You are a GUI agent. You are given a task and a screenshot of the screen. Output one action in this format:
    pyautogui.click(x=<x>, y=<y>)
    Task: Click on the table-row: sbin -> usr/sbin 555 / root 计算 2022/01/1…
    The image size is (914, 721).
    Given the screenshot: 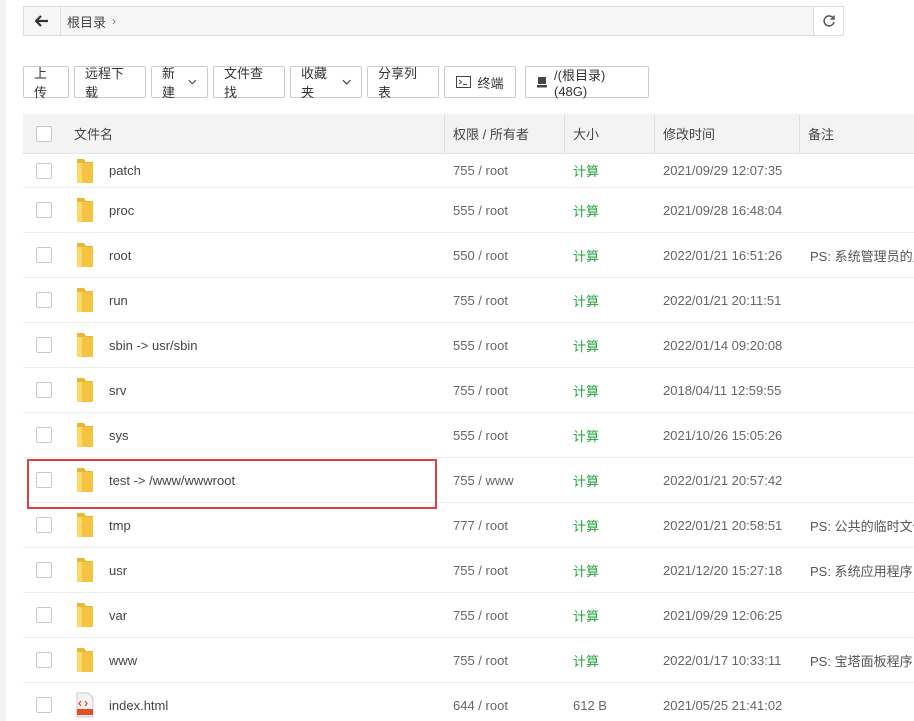 What is the action you would take?
    pyautogui.click(x=468, y=345)
    